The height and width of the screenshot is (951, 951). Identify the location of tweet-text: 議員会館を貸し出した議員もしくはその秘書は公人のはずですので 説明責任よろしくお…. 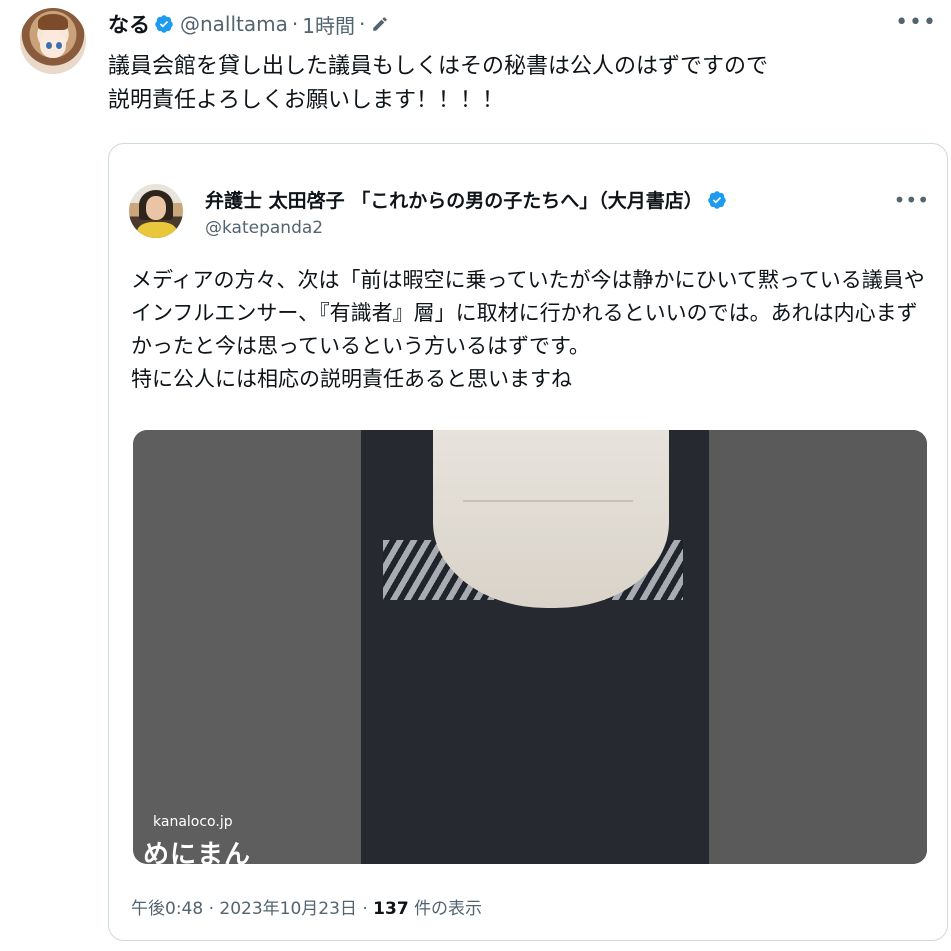
(438, 83).